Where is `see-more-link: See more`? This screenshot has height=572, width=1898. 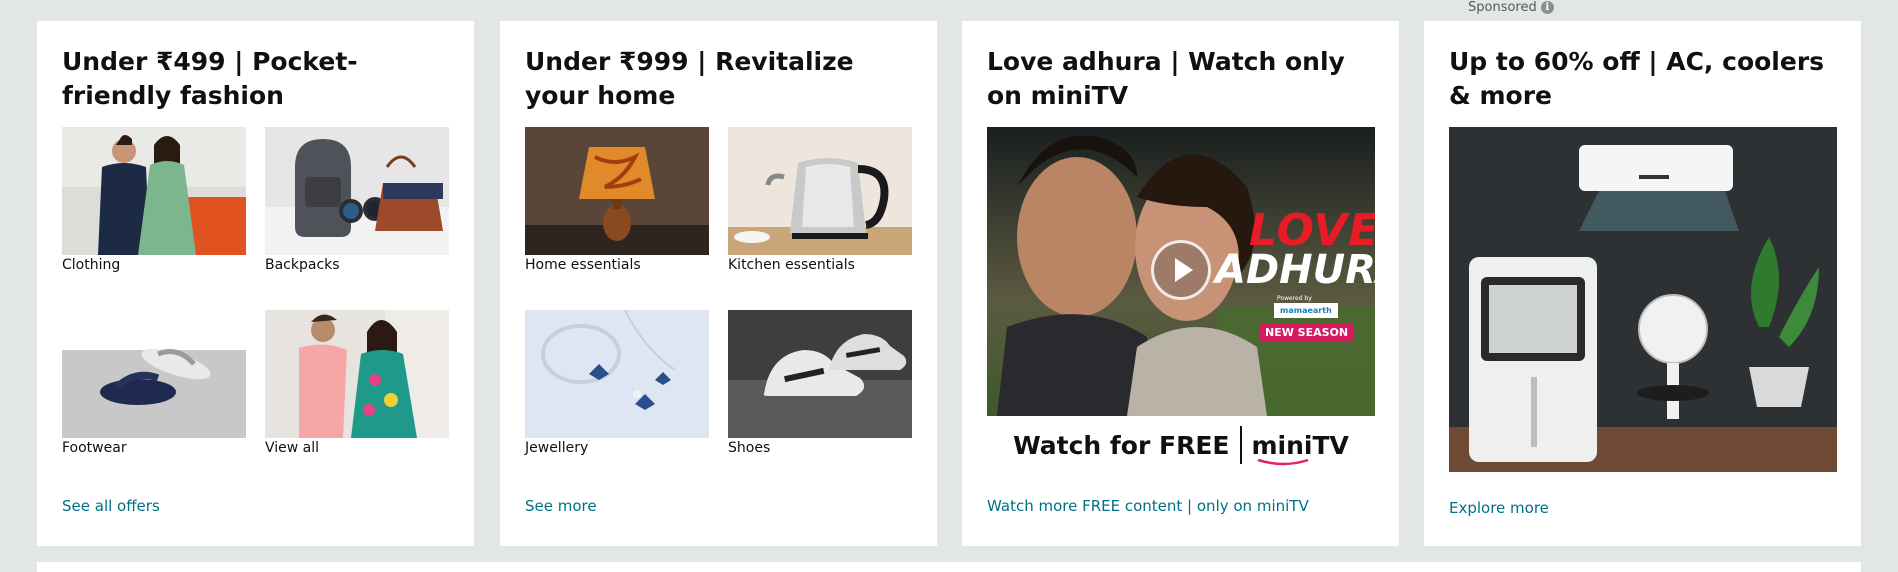
see-more-link: See more is located at coordinates (561, 506).